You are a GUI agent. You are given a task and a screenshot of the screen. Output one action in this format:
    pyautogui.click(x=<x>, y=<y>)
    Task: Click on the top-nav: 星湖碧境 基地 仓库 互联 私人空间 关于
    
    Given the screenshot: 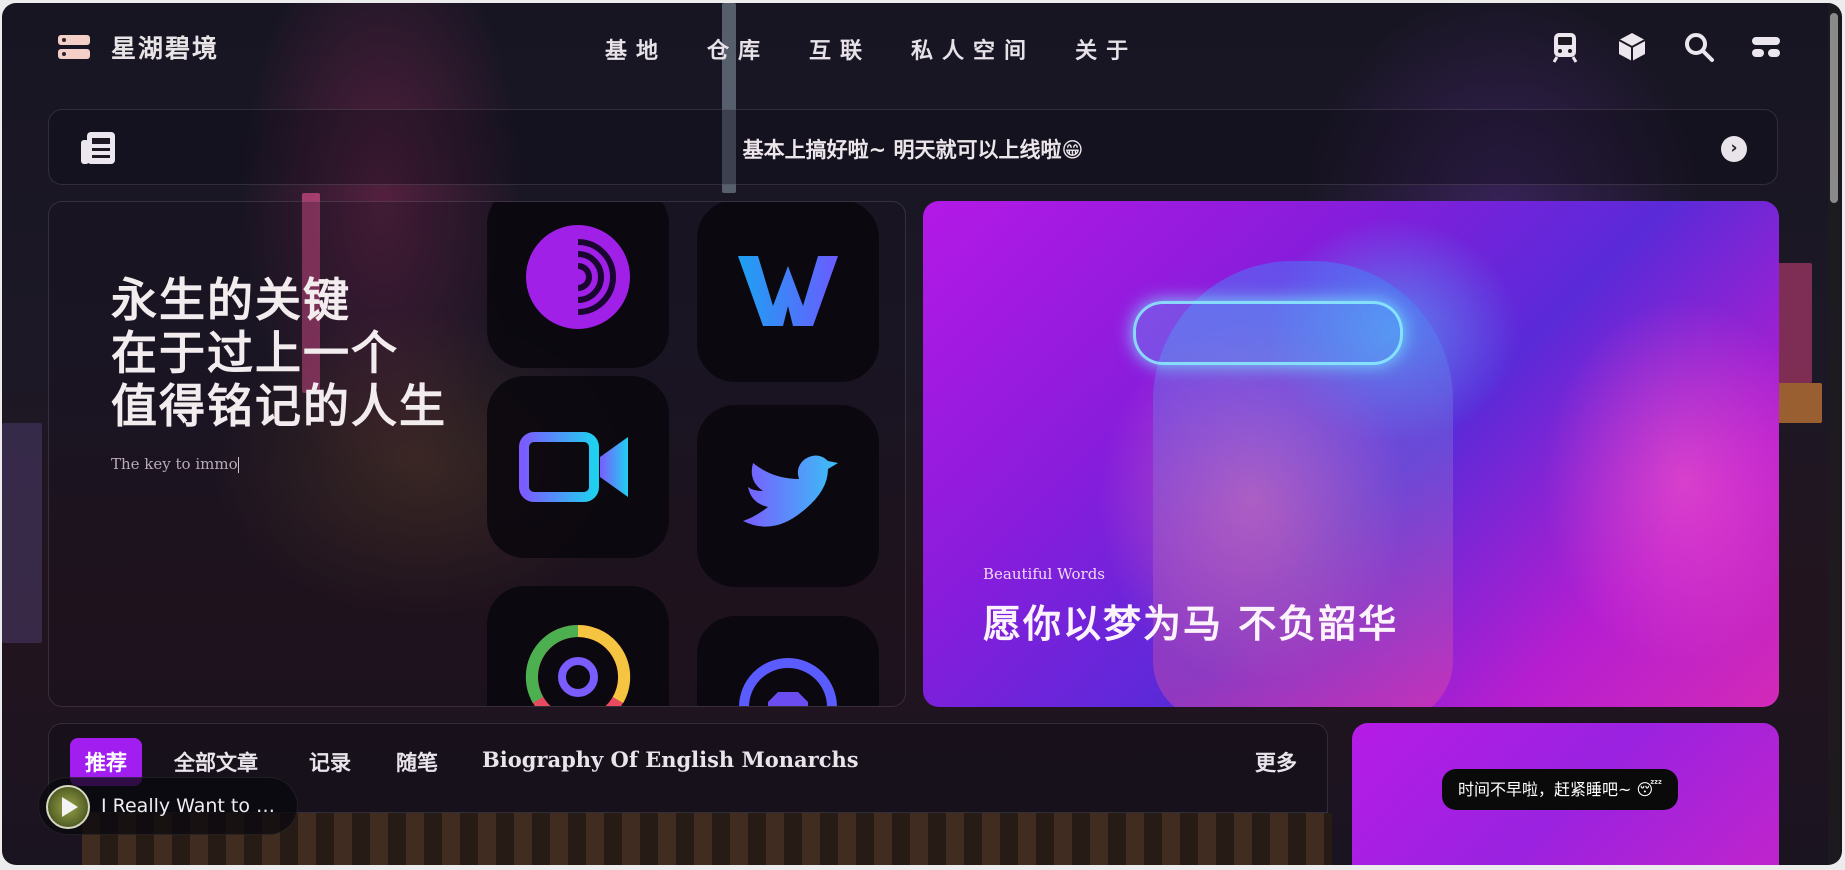 What is the action you would take?
    pyautogui.click(x=922, y=49)
    